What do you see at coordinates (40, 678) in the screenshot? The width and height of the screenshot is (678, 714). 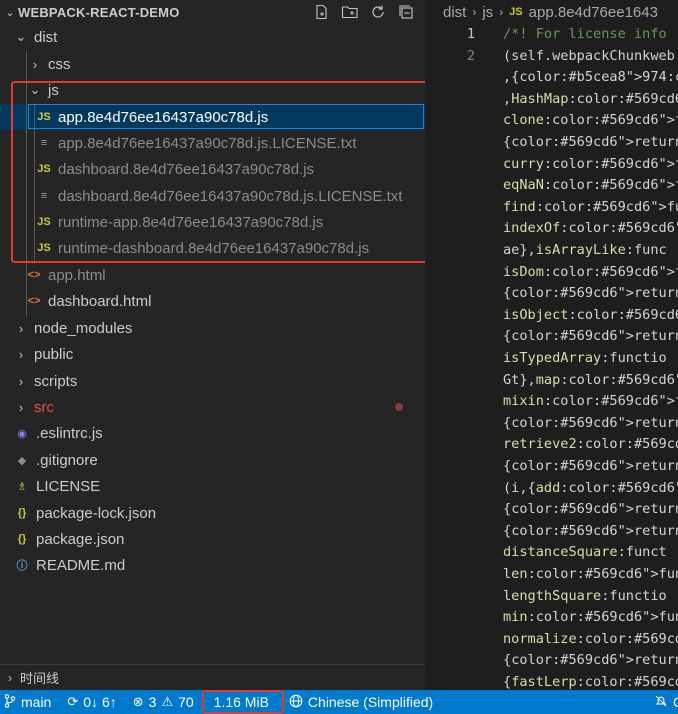 I see `timeline-label: 时间线` at bounding box center [40, 678].